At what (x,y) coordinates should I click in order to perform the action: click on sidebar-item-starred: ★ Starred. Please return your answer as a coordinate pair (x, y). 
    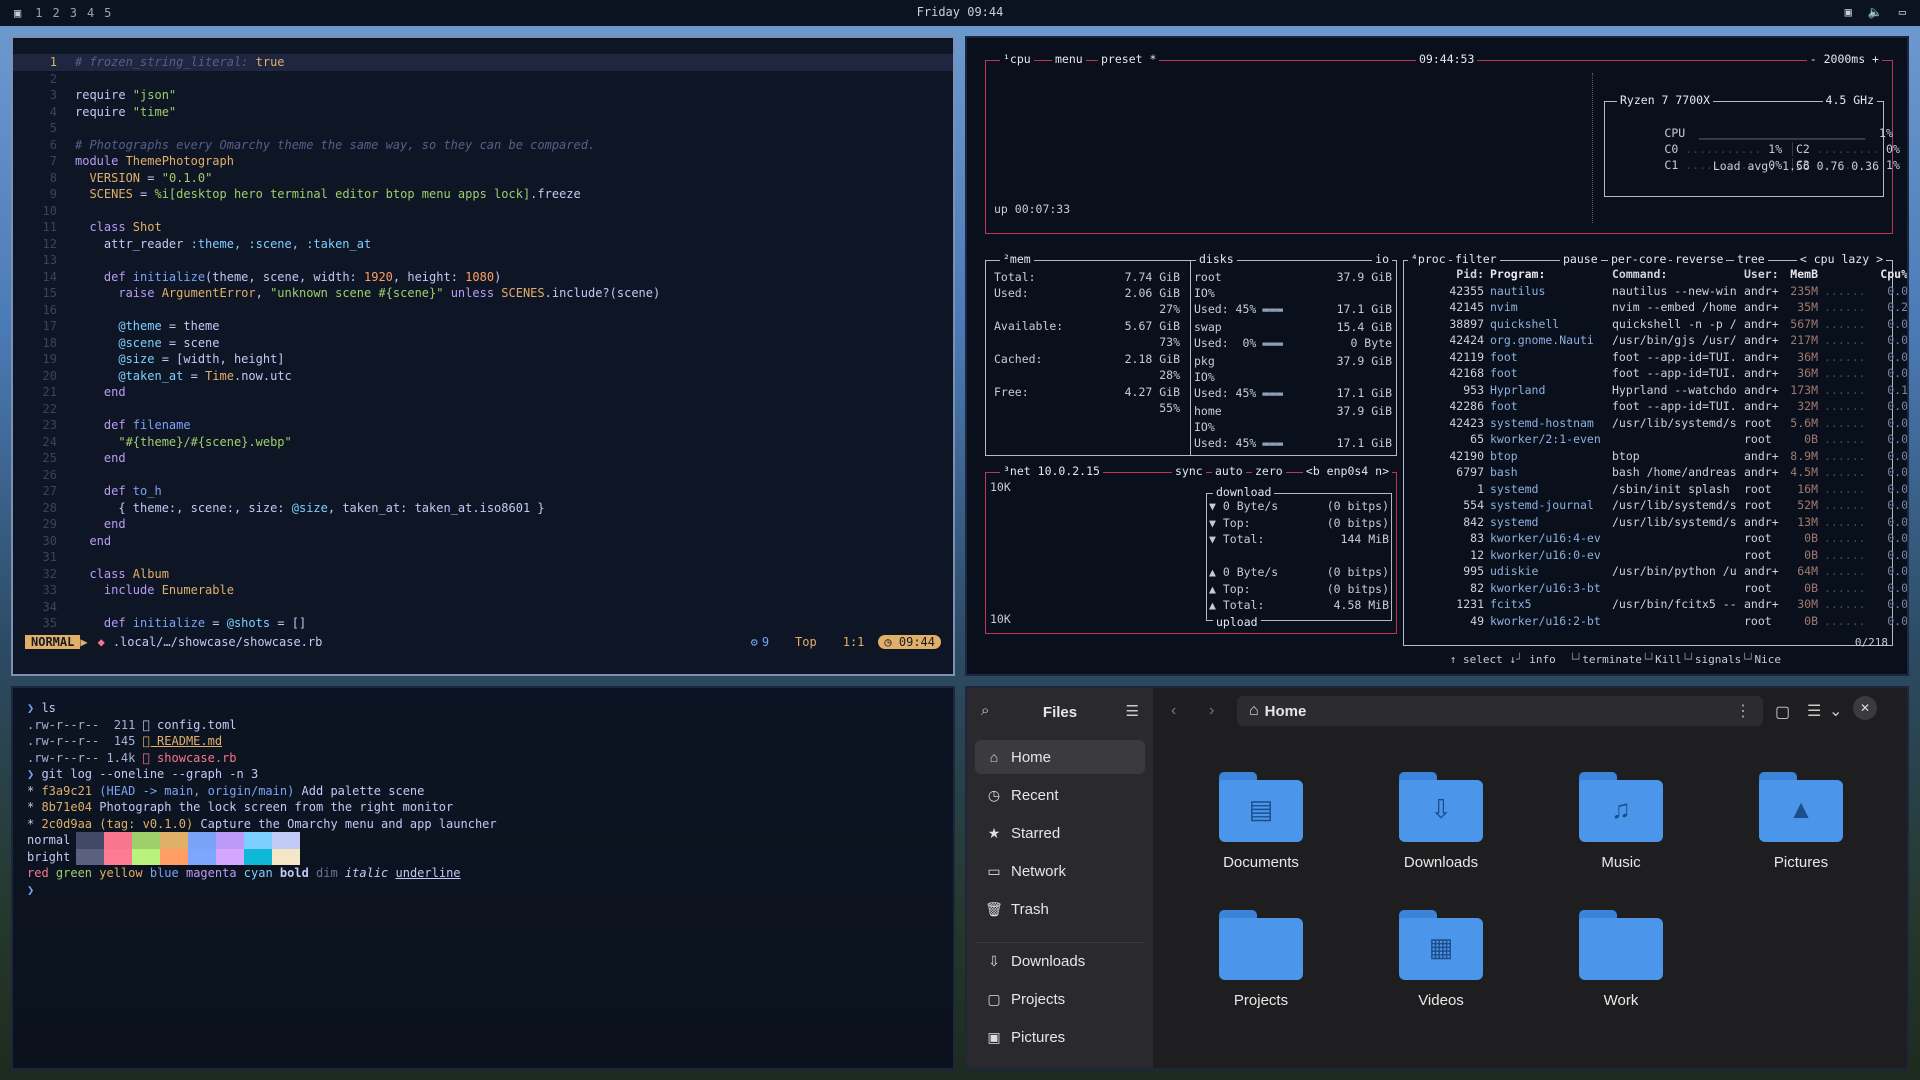
    Looking at the image, I should click on (1060, 833).